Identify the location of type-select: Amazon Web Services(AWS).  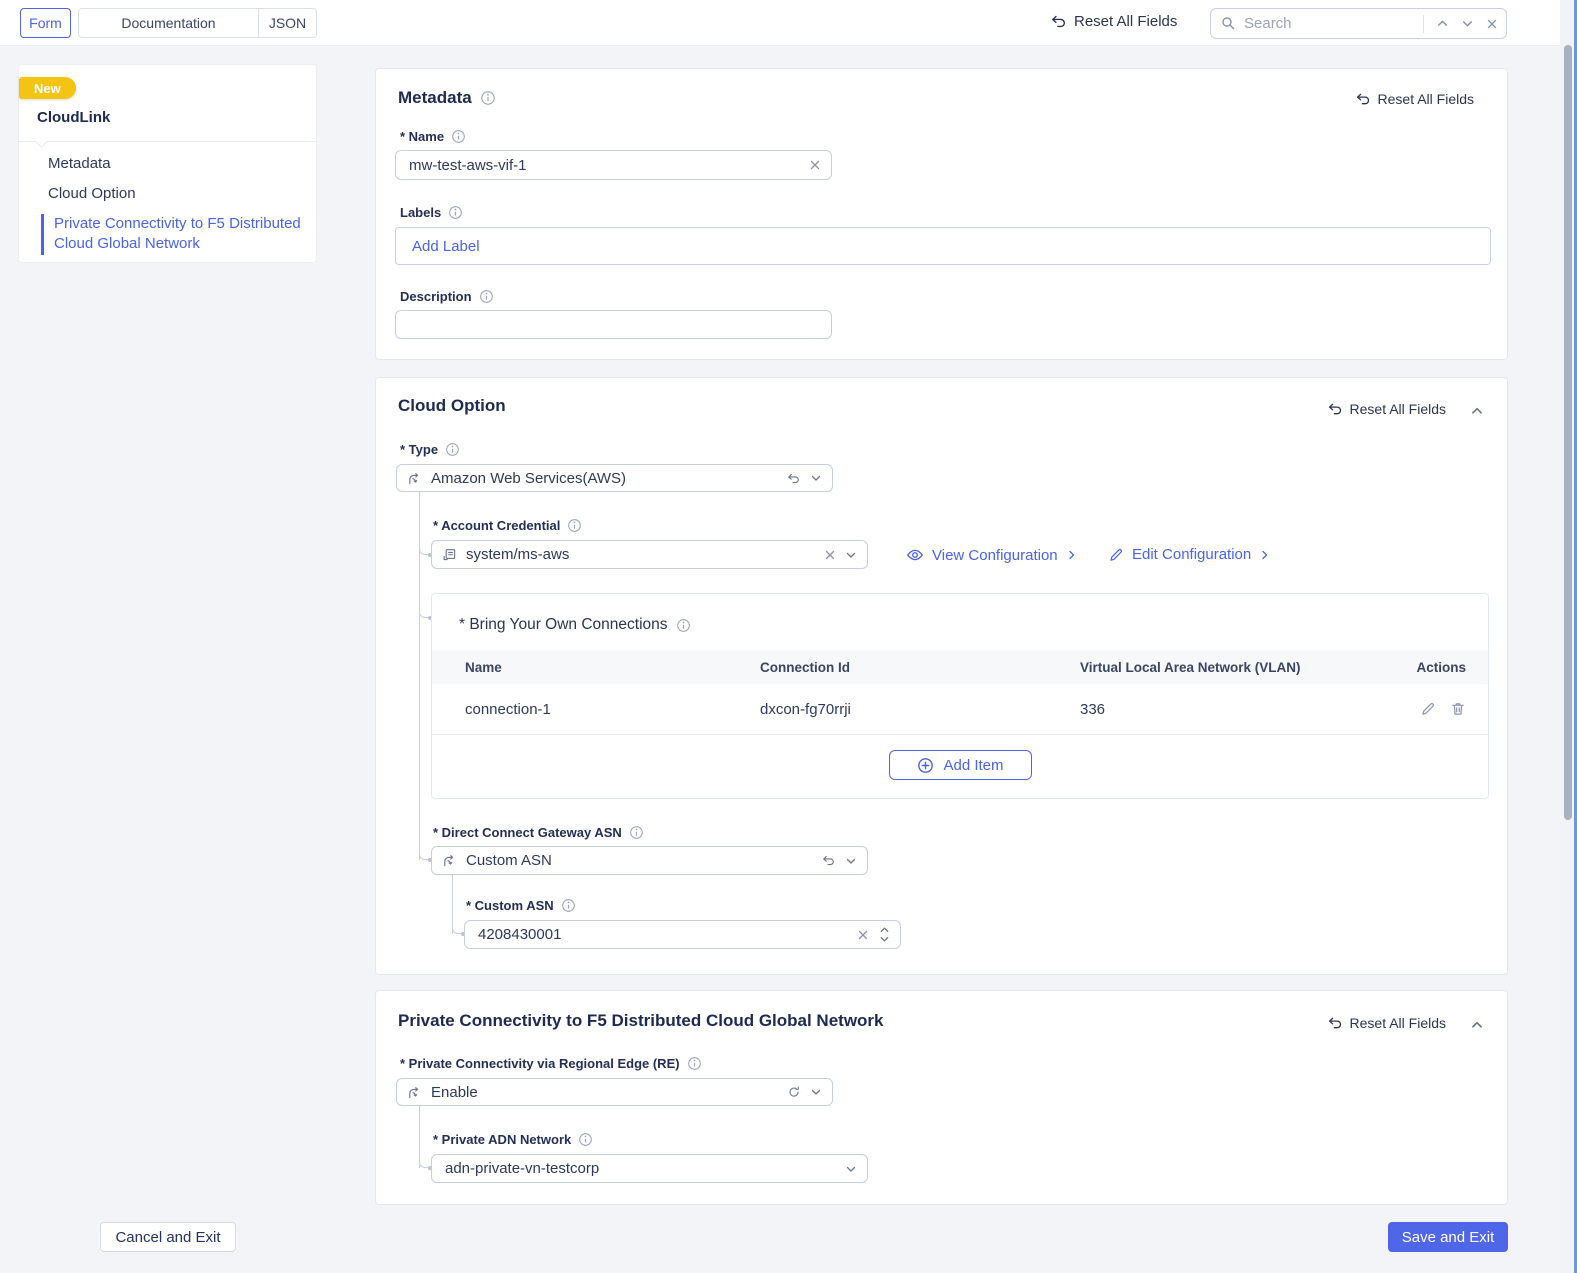
(614, 478).